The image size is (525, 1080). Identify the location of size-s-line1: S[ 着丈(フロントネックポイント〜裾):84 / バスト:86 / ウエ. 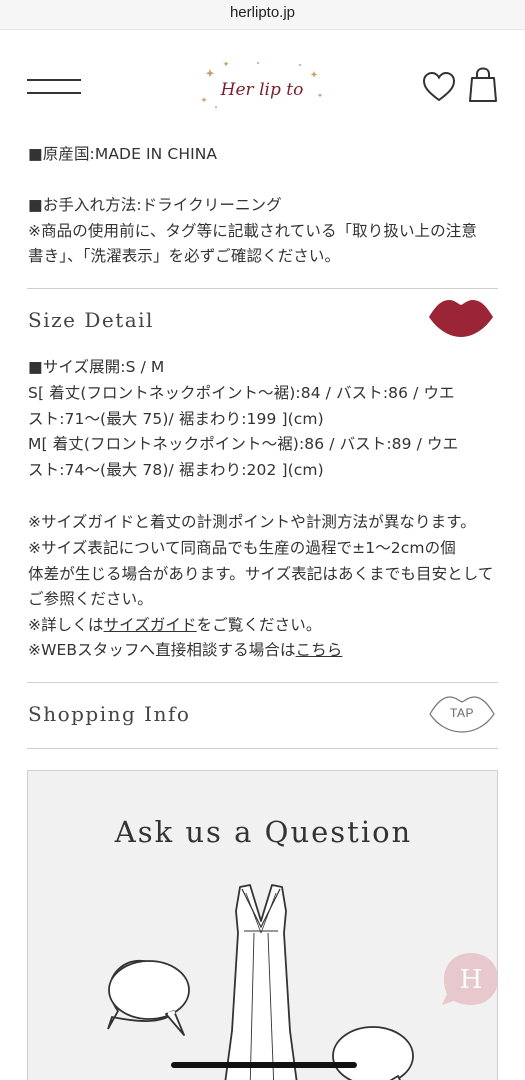
(241, 393).